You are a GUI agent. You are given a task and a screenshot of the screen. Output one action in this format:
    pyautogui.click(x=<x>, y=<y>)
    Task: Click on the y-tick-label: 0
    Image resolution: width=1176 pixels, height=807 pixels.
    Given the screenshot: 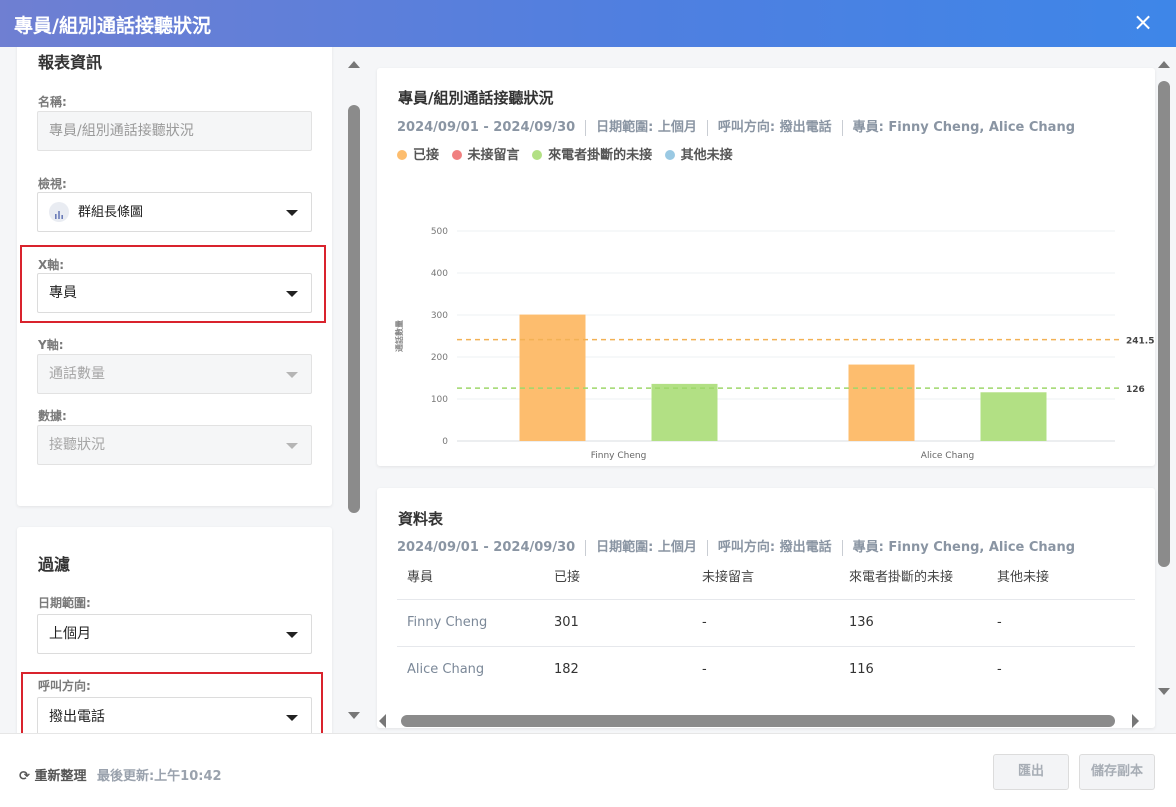 What is the action you would take?
    pyautogui.click(x=445, y=442)
    